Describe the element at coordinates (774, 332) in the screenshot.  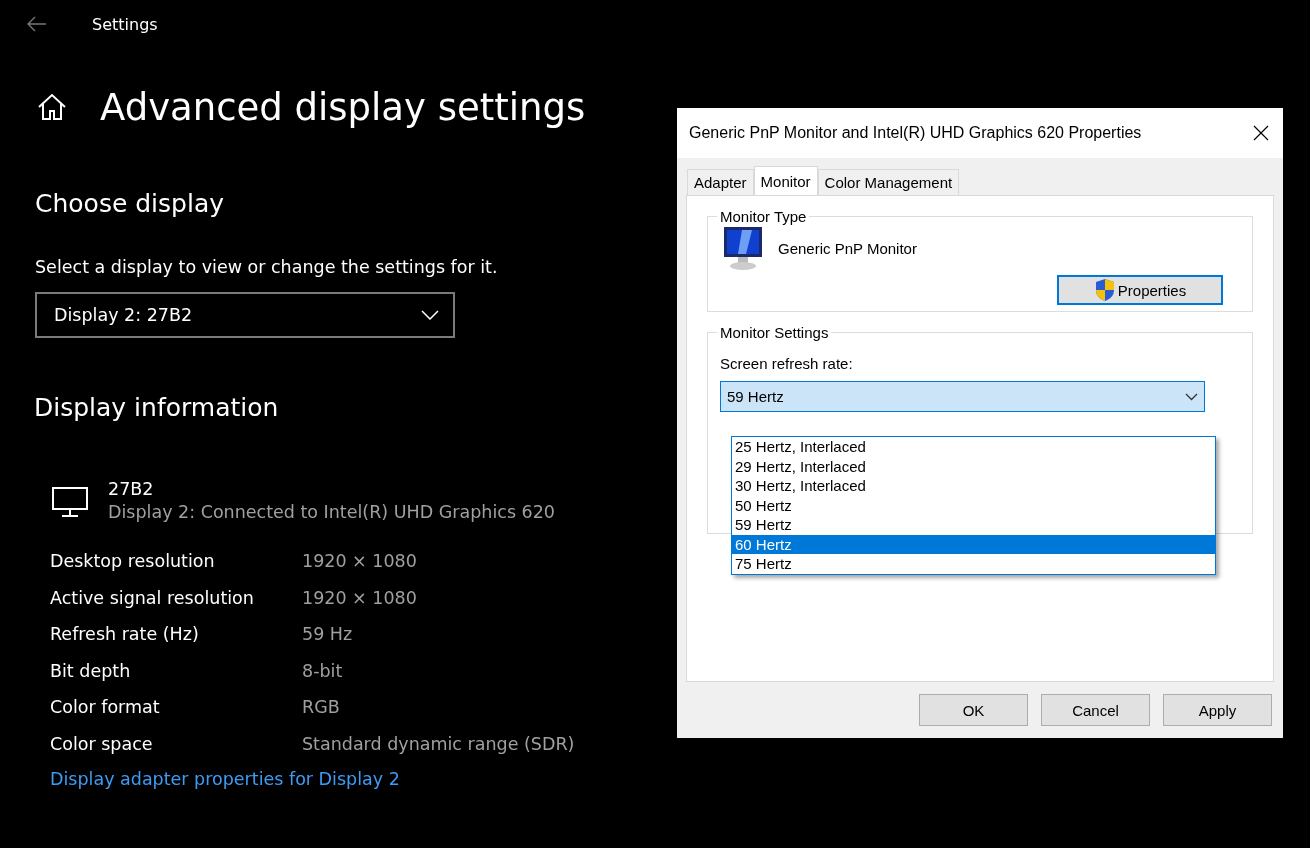
I see `group-label: Monitor Settings` at that location.